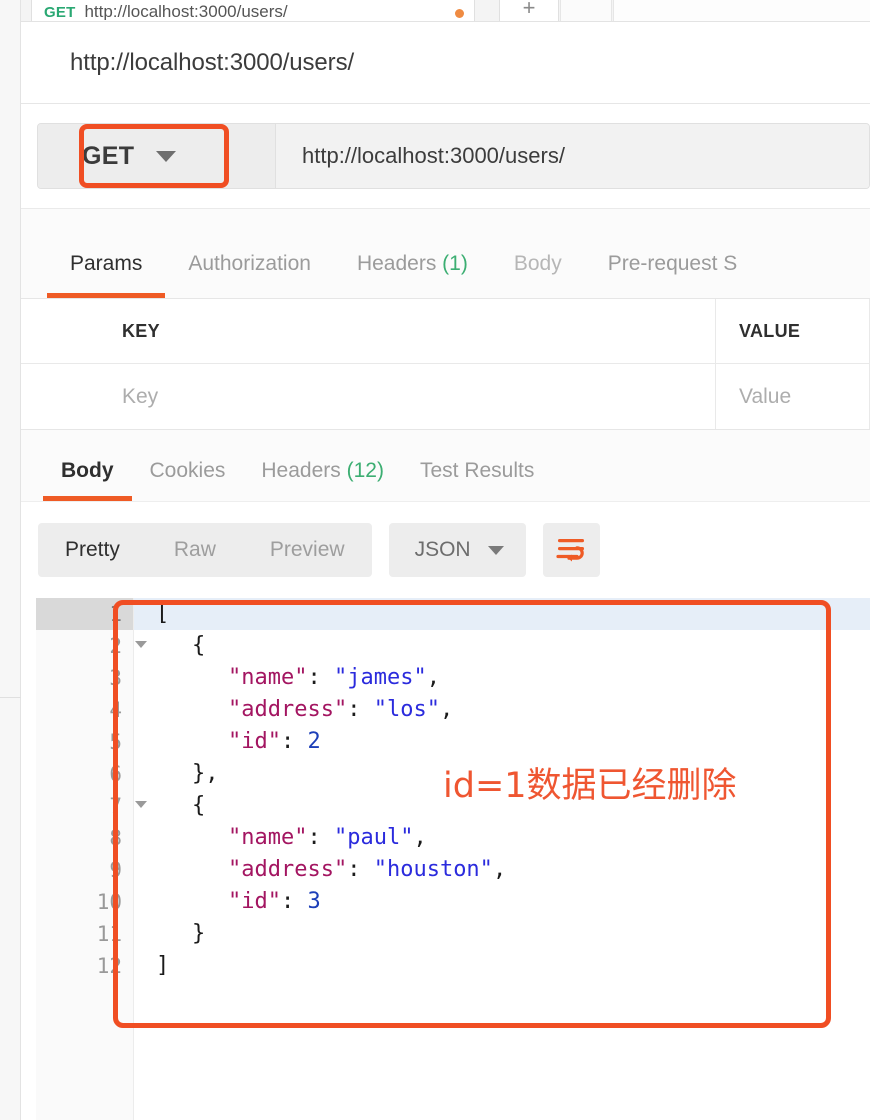  What do you see at coordinates (115, 710) in the screenshot?
I see `line-number: 4` at bounding box center [115, 710].